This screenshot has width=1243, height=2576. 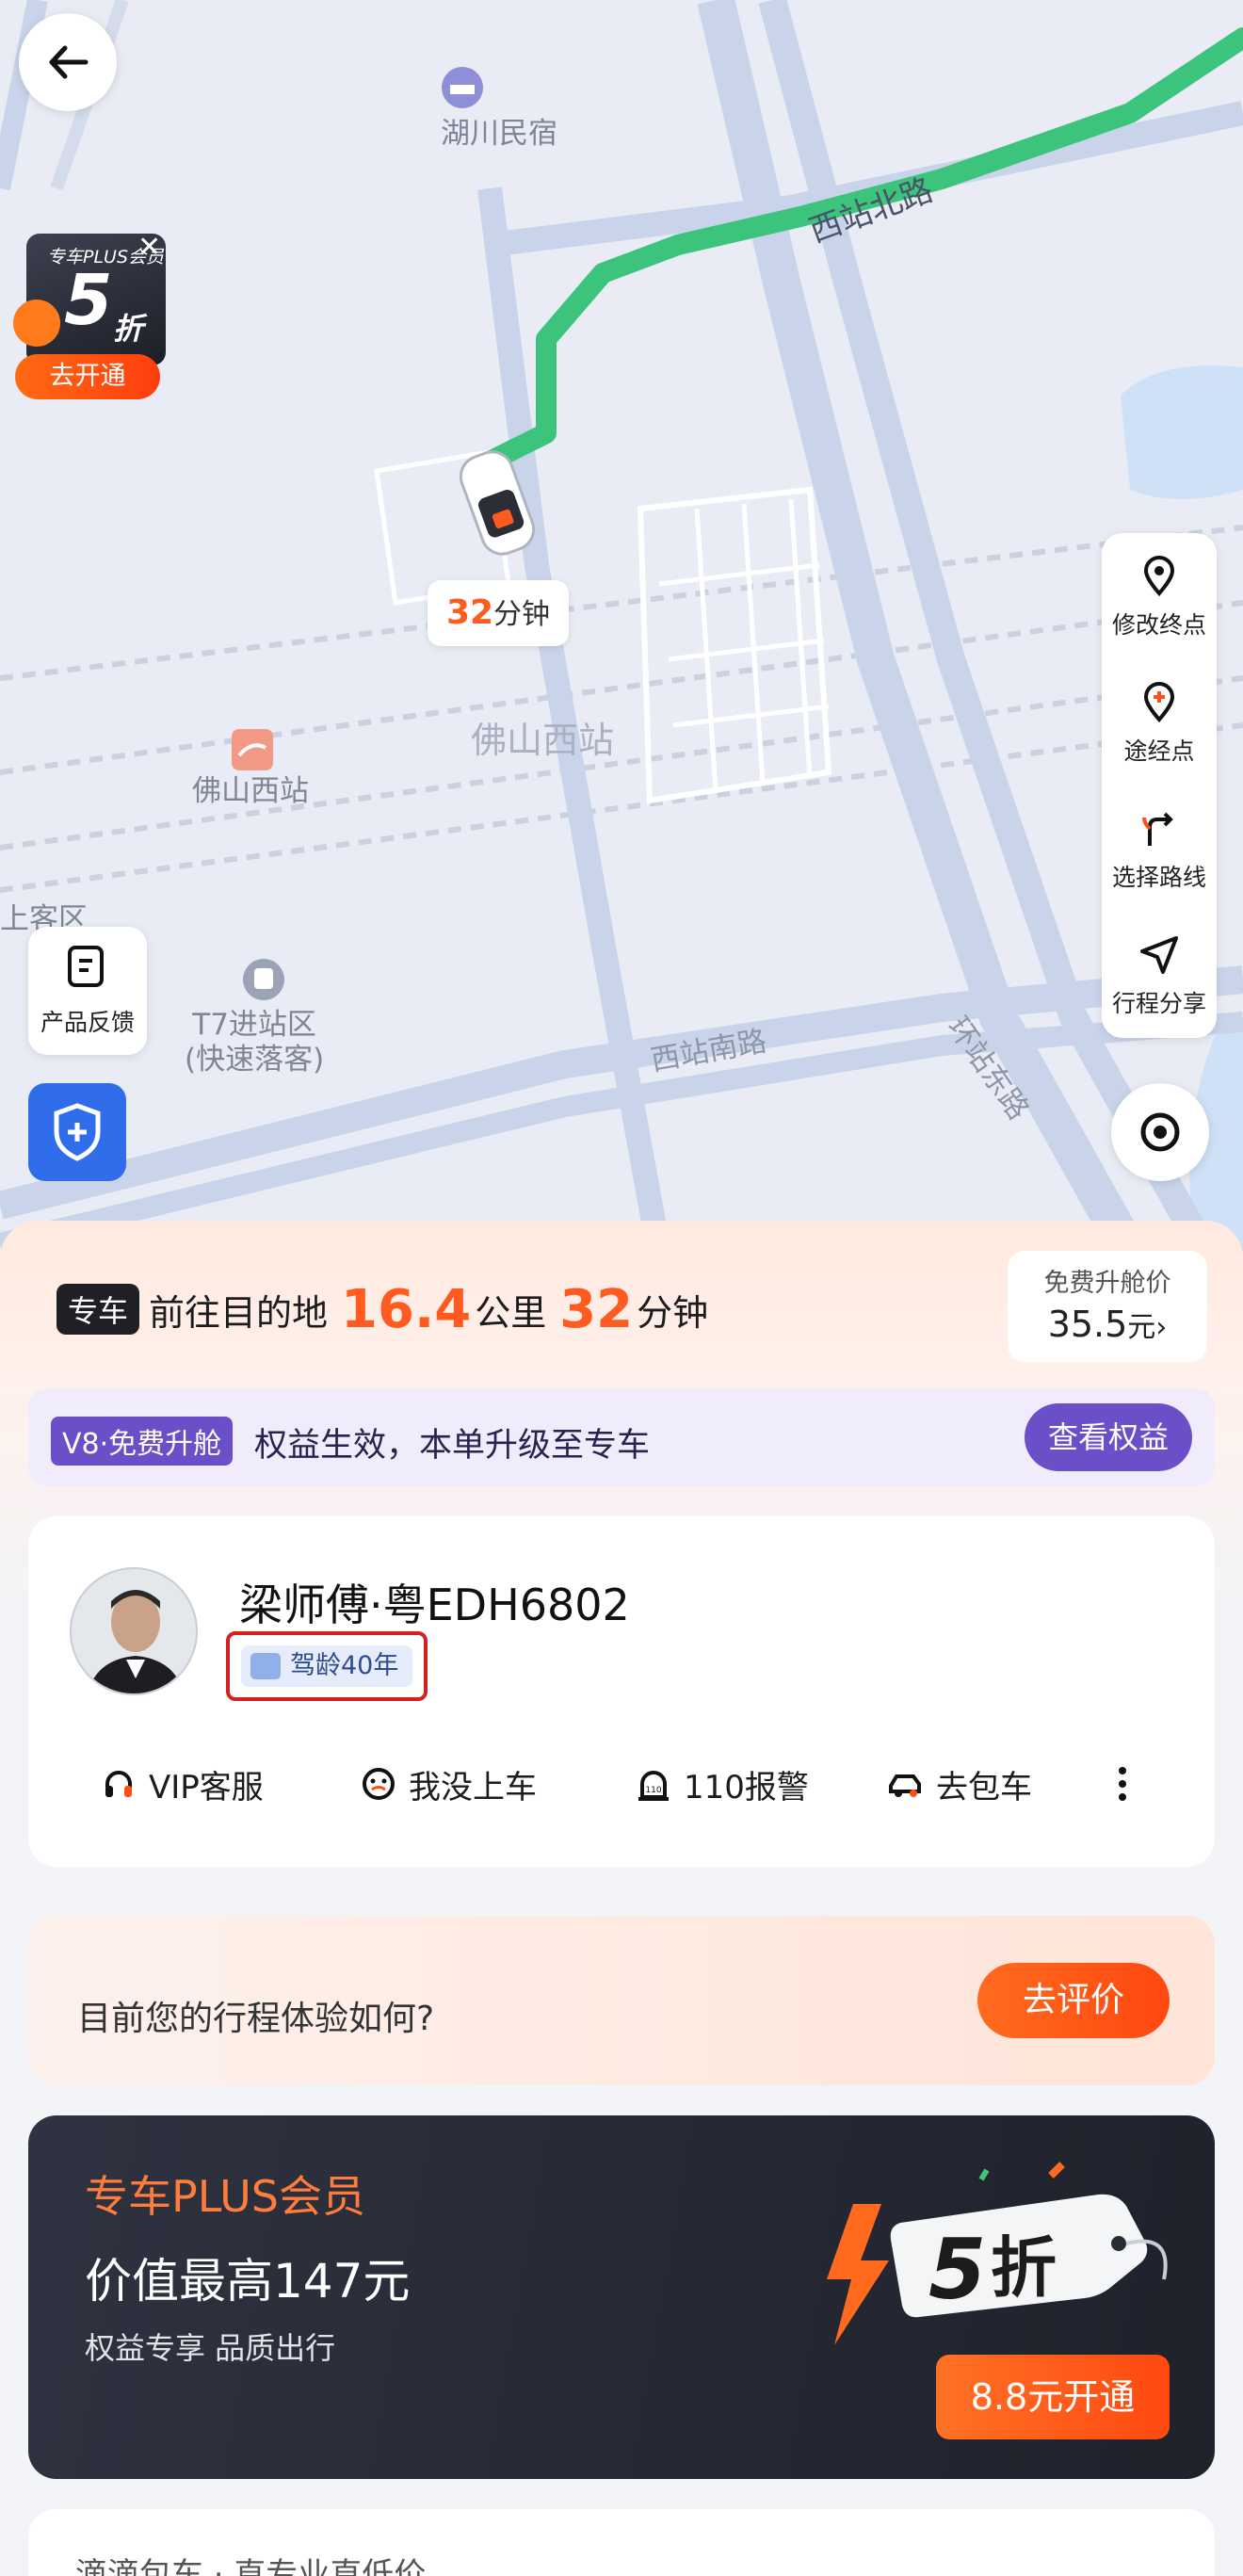 I want to click on svg-text: 110, so click(x=653, y=1790).